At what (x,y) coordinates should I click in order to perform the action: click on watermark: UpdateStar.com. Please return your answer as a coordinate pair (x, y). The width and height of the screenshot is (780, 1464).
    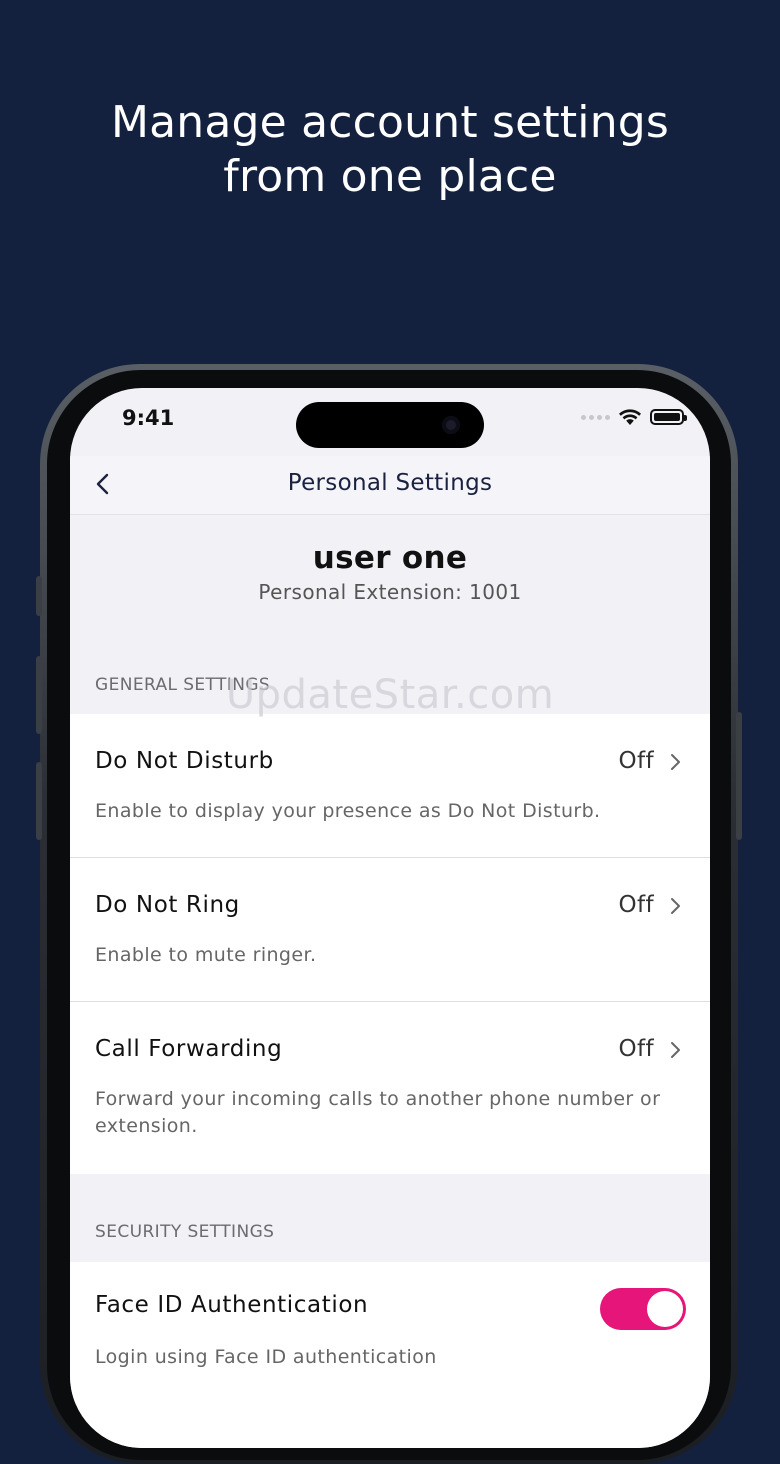
    Looking at the image, I should click on (390, 695).